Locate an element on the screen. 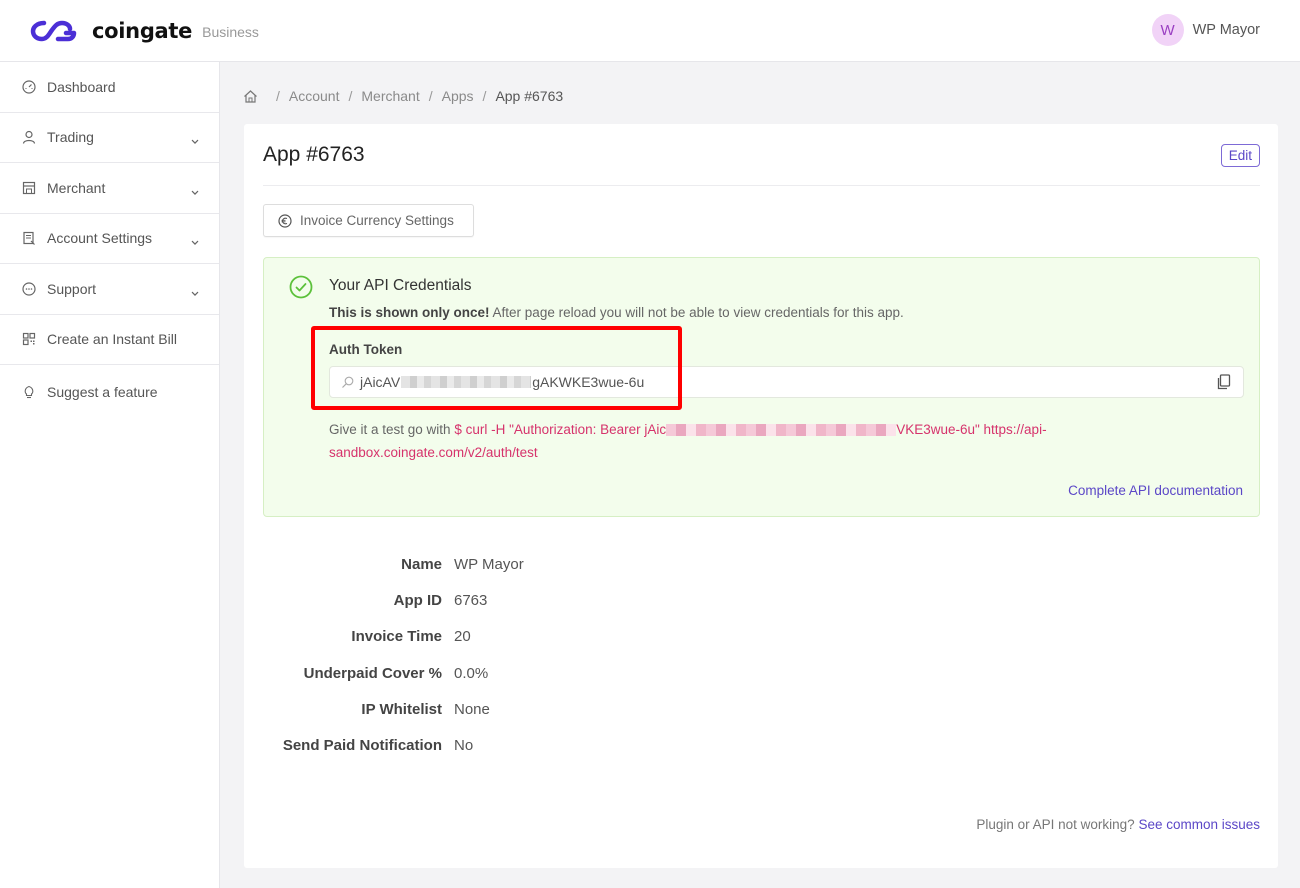 The width and height of the screenshot is (1300, 888). gauge-icon is located at coordinates (29, 87).